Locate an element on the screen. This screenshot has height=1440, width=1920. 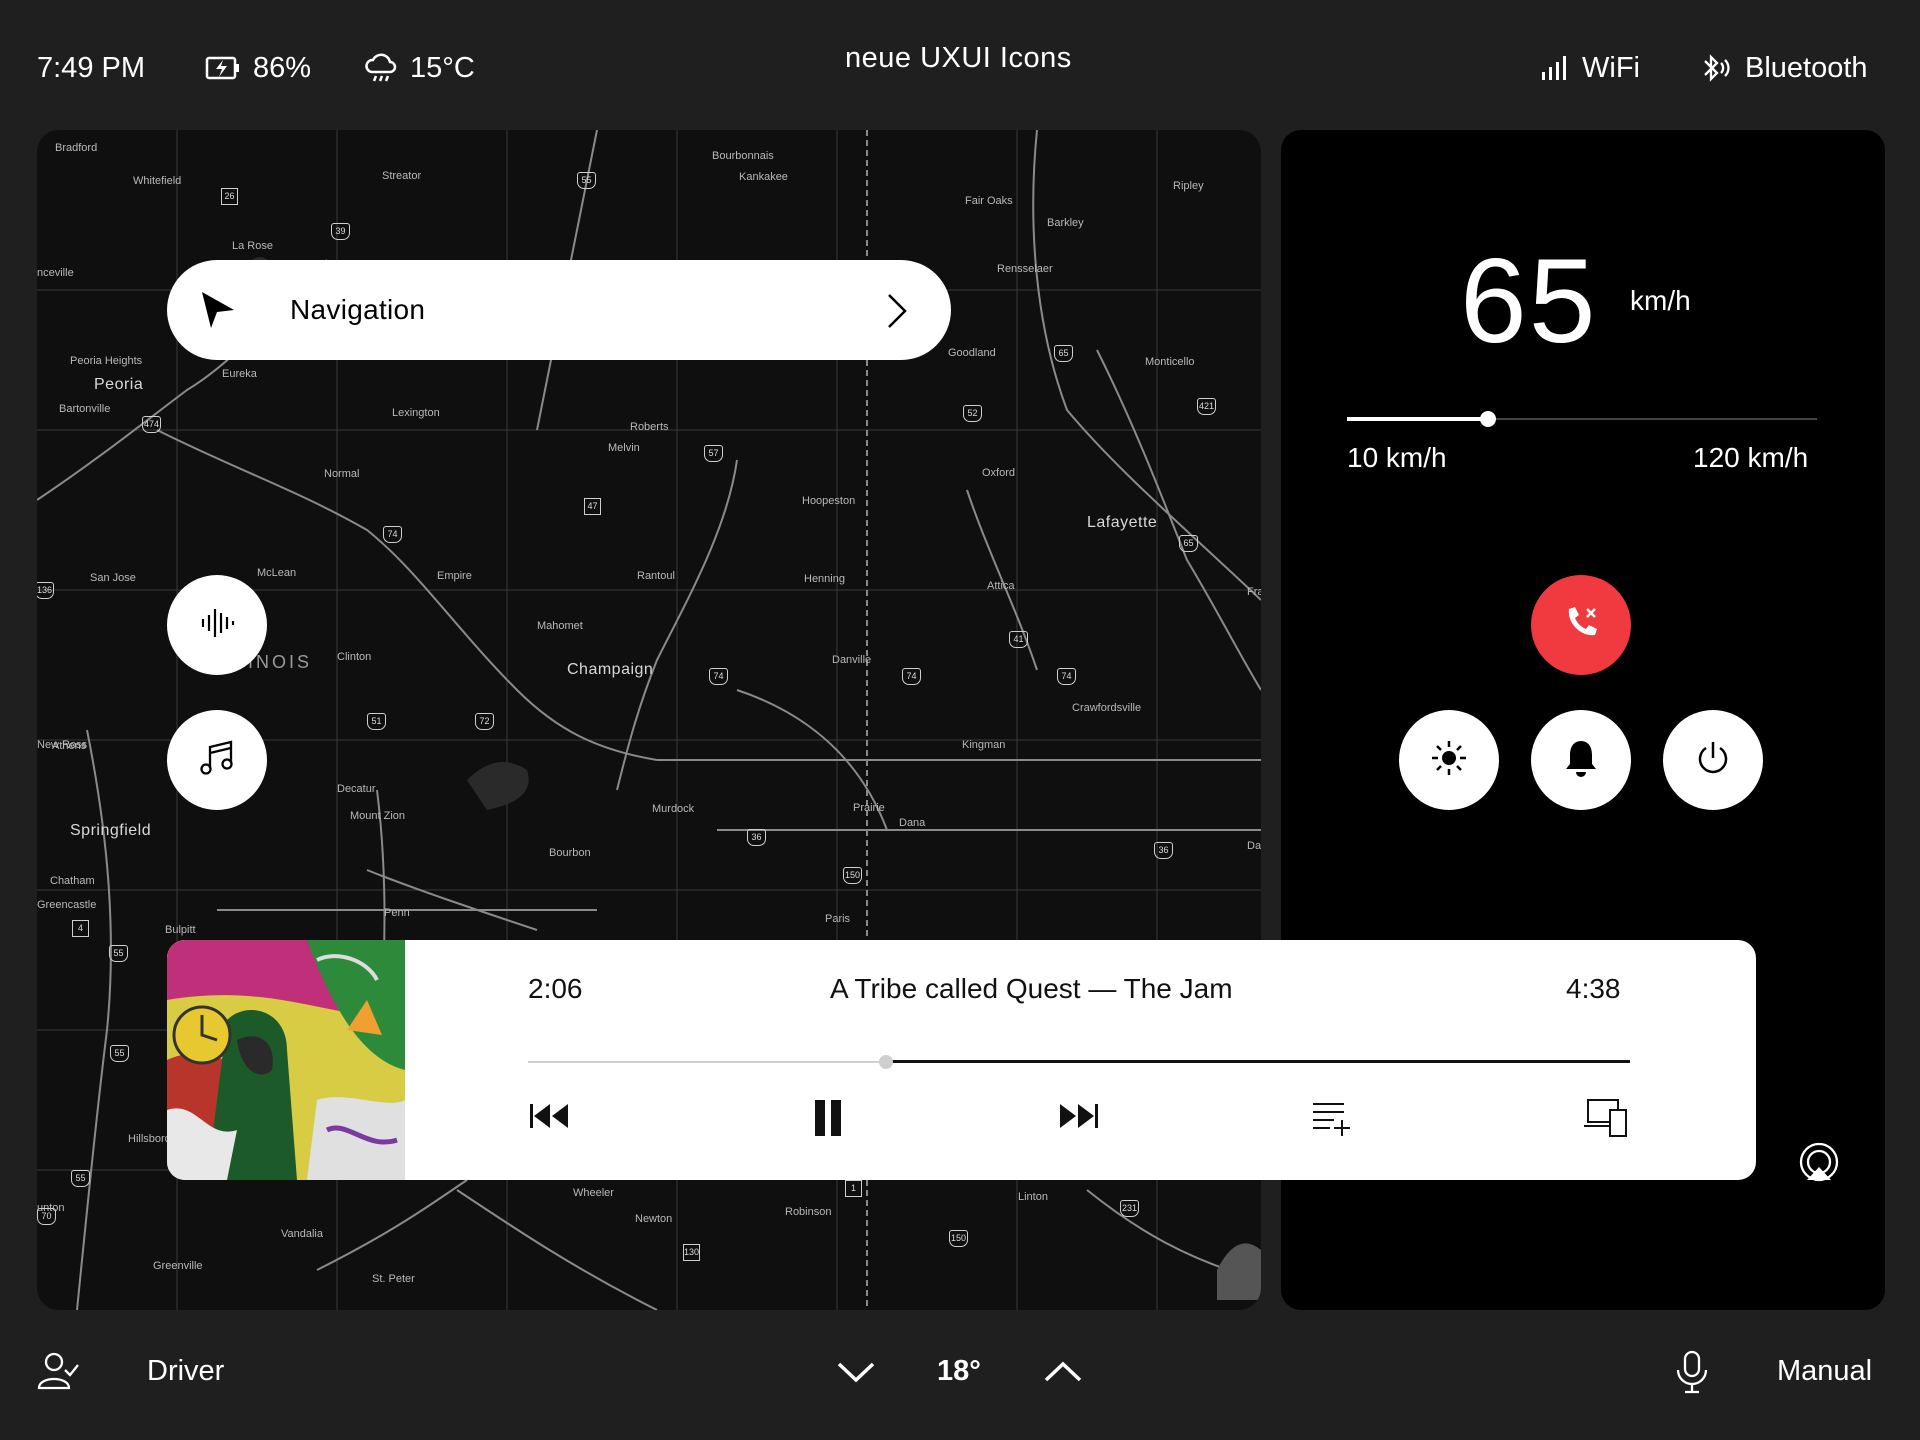
temperature-down-button is located at coordinates (856, 1374).